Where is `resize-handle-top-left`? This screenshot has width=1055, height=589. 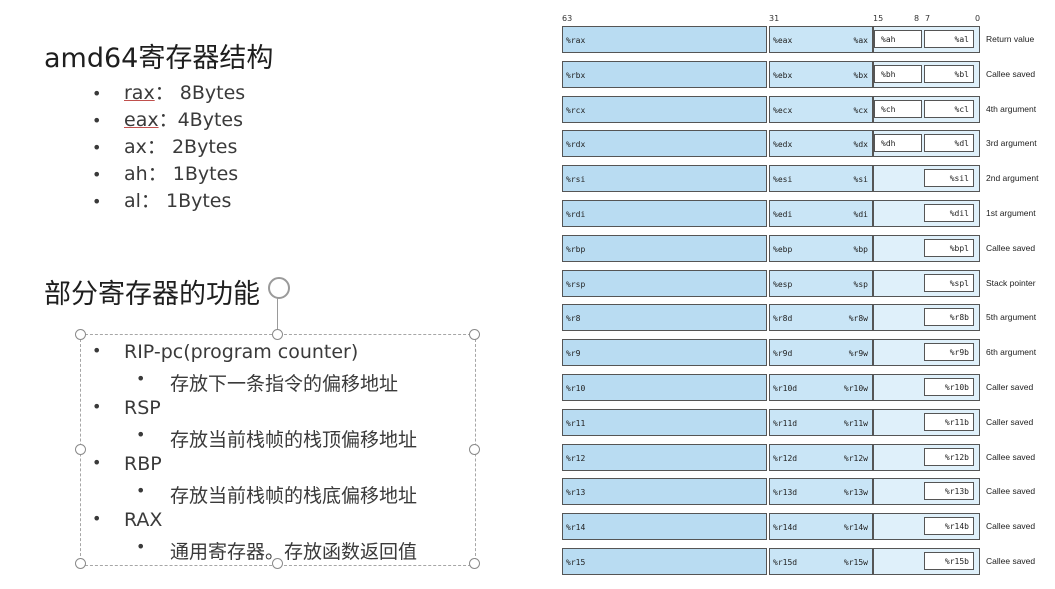
resize-handle-top-left is located at coordinates (80, 334).